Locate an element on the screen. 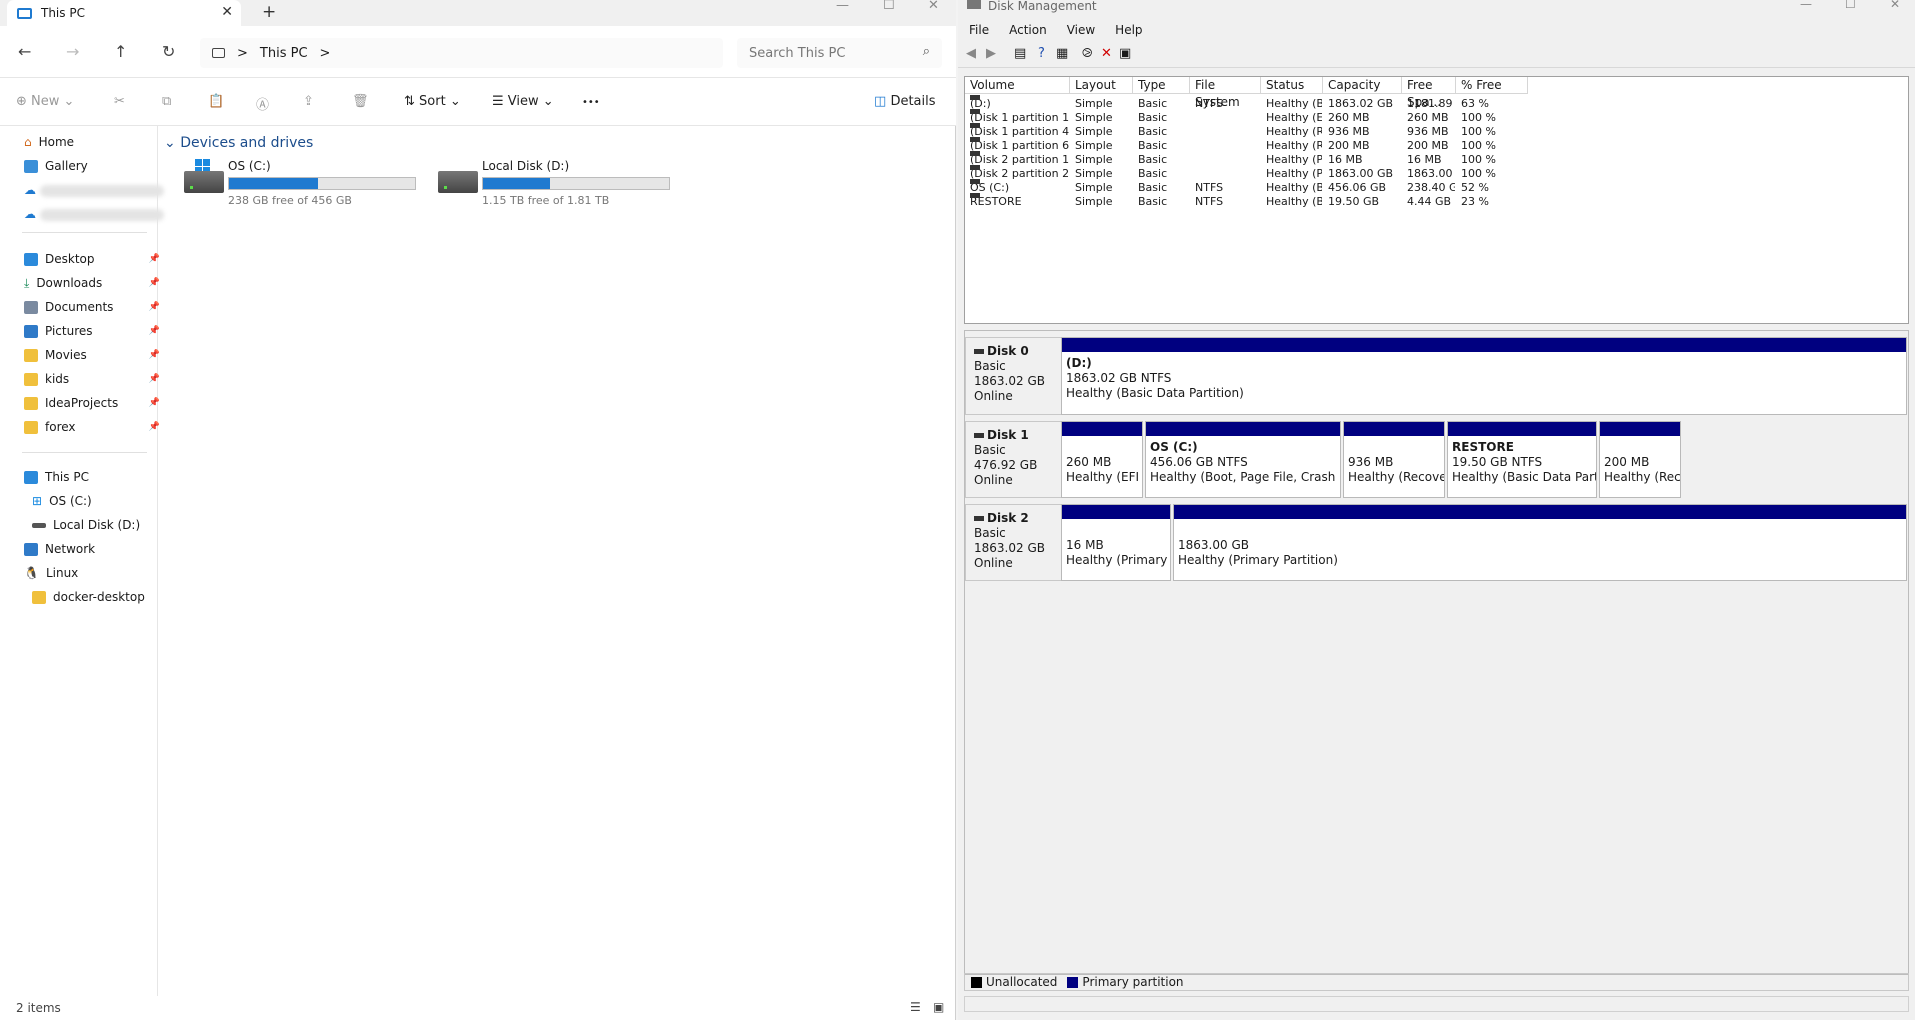 The height and width of the screenshot is (1020, 1915). drive-tile-os-c: OS (C:) 238 GB free of 456 GB is located at coordinates (296, 184).